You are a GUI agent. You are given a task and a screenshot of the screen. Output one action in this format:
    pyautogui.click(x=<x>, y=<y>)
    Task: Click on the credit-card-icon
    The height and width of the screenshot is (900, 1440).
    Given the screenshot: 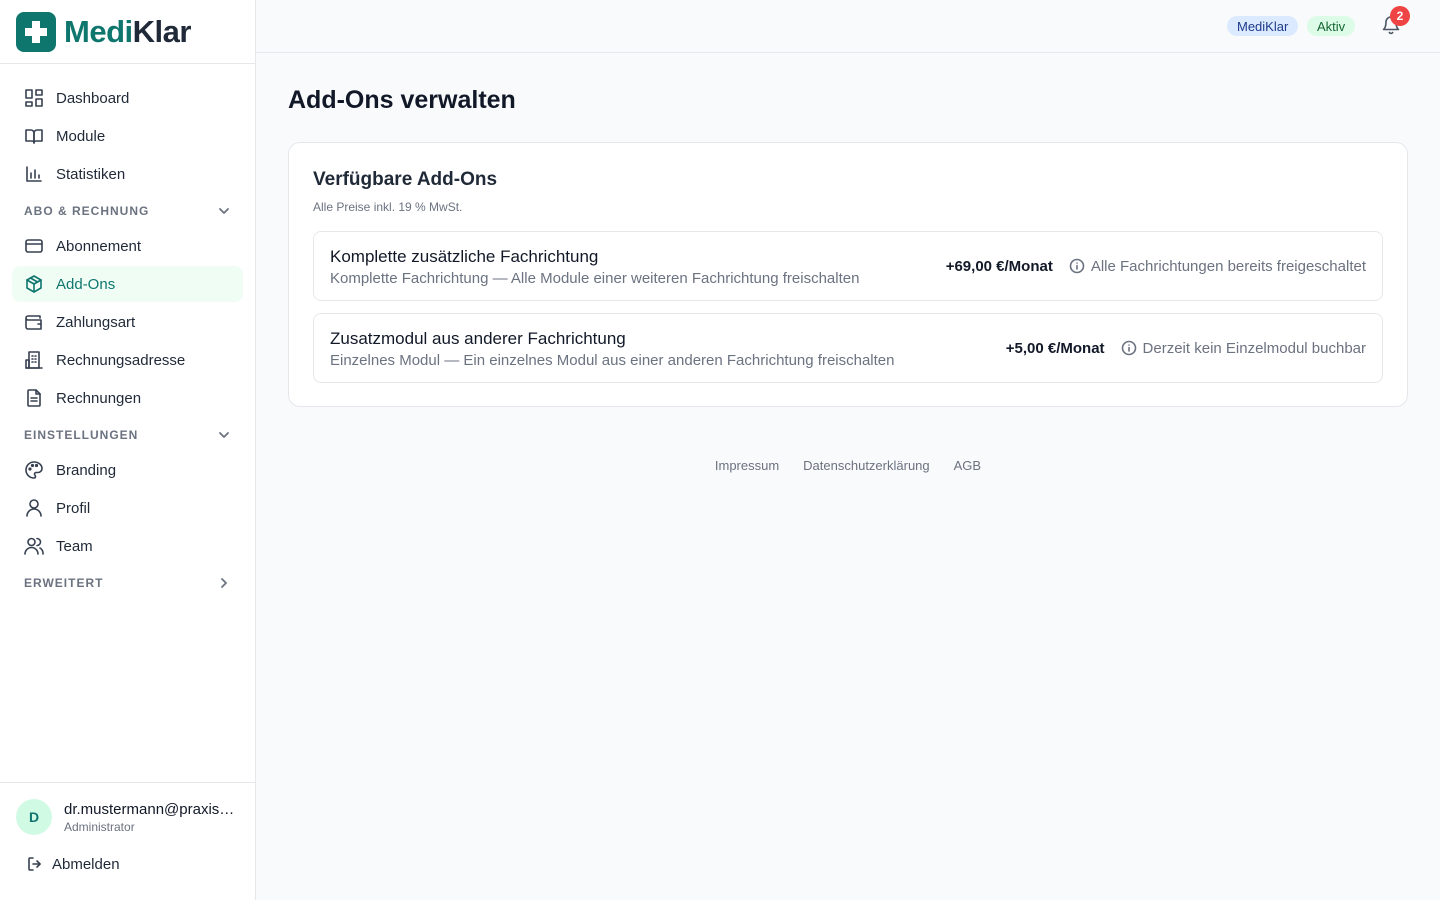 What is the action you would take?
    pyautogui.click(x=34, y=246)
    